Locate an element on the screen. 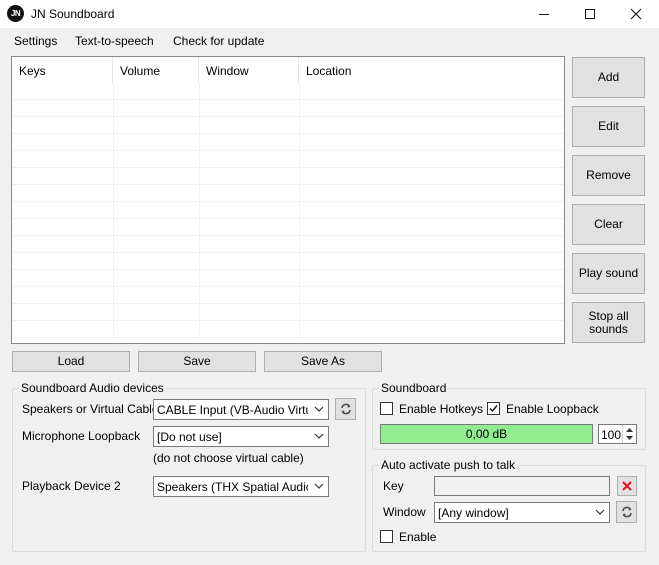 The height and width of the screenshot is (565, 659). title-bar: JN JN Soundboard is located at coordinates (329, 14).